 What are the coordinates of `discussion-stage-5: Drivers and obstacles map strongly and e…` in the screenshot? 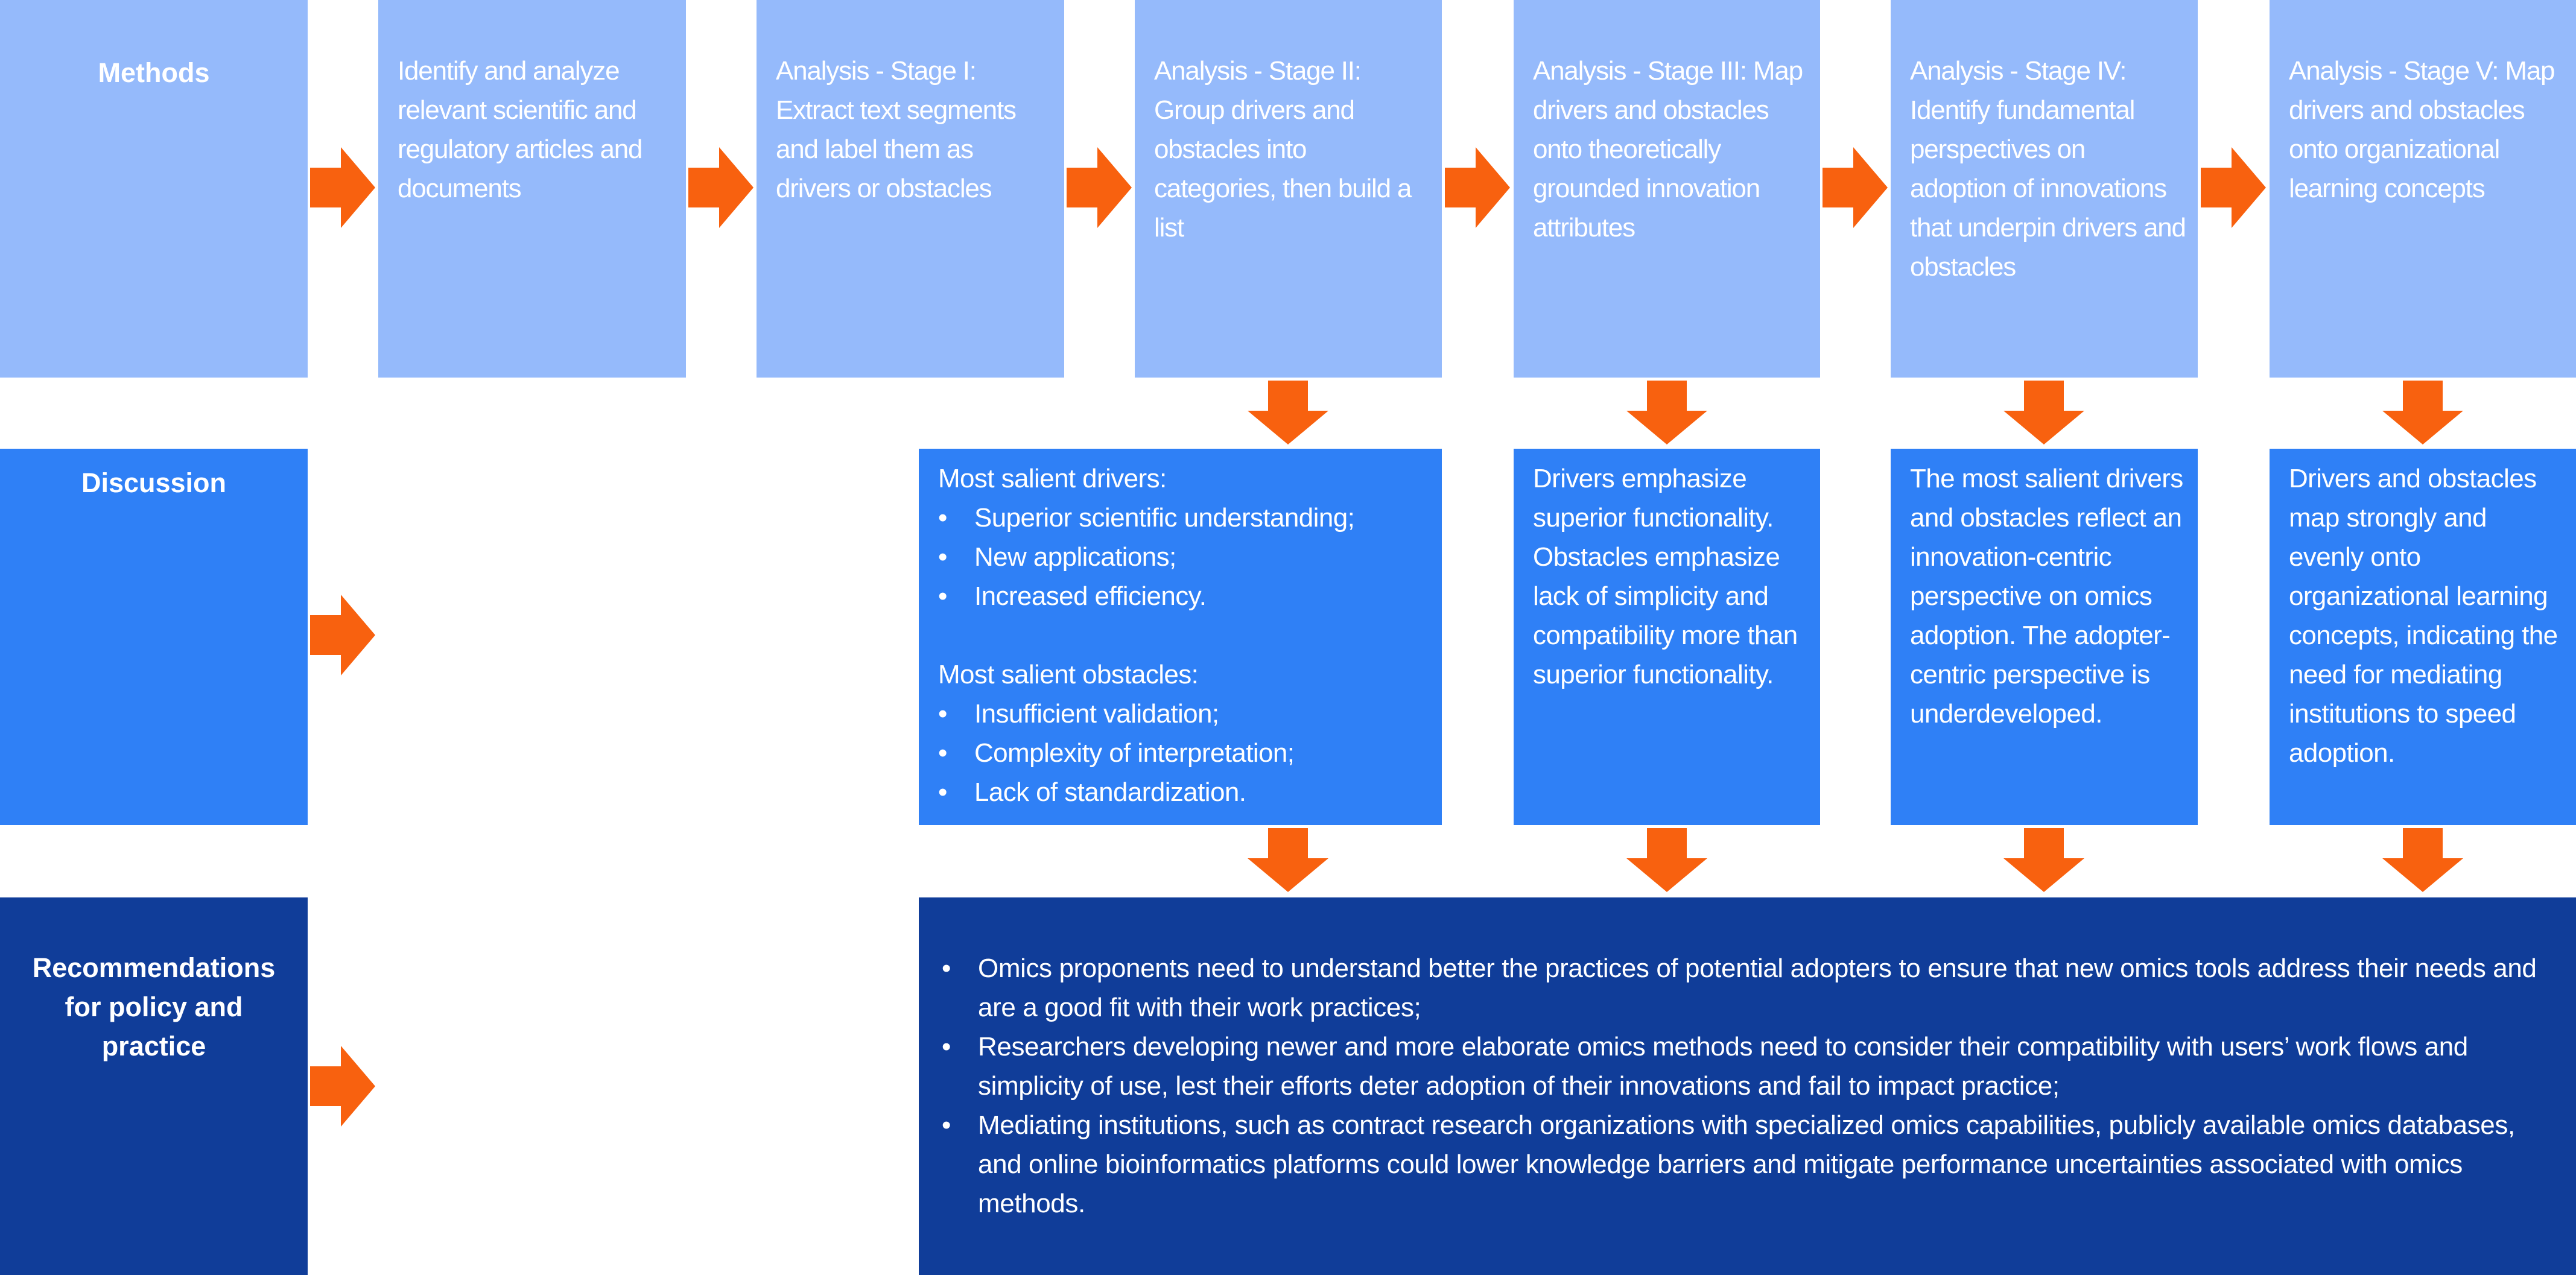 It's located at (2423, 637).